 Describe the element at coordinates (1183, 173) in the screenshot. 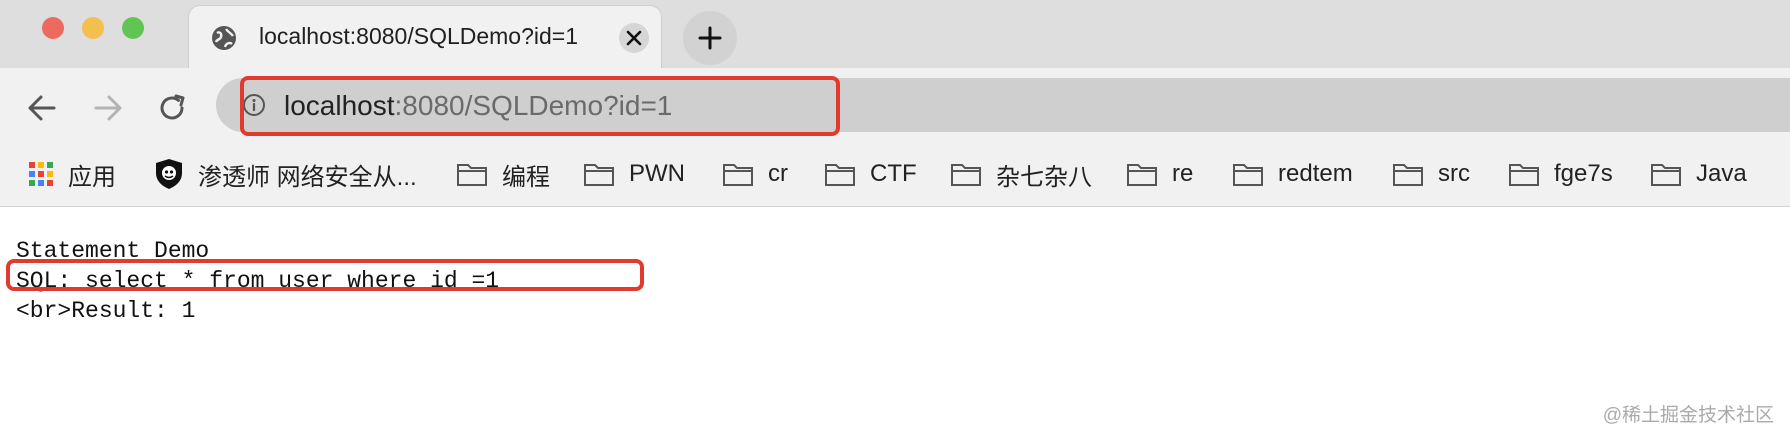

I see `bookmark-label: re` at that location.